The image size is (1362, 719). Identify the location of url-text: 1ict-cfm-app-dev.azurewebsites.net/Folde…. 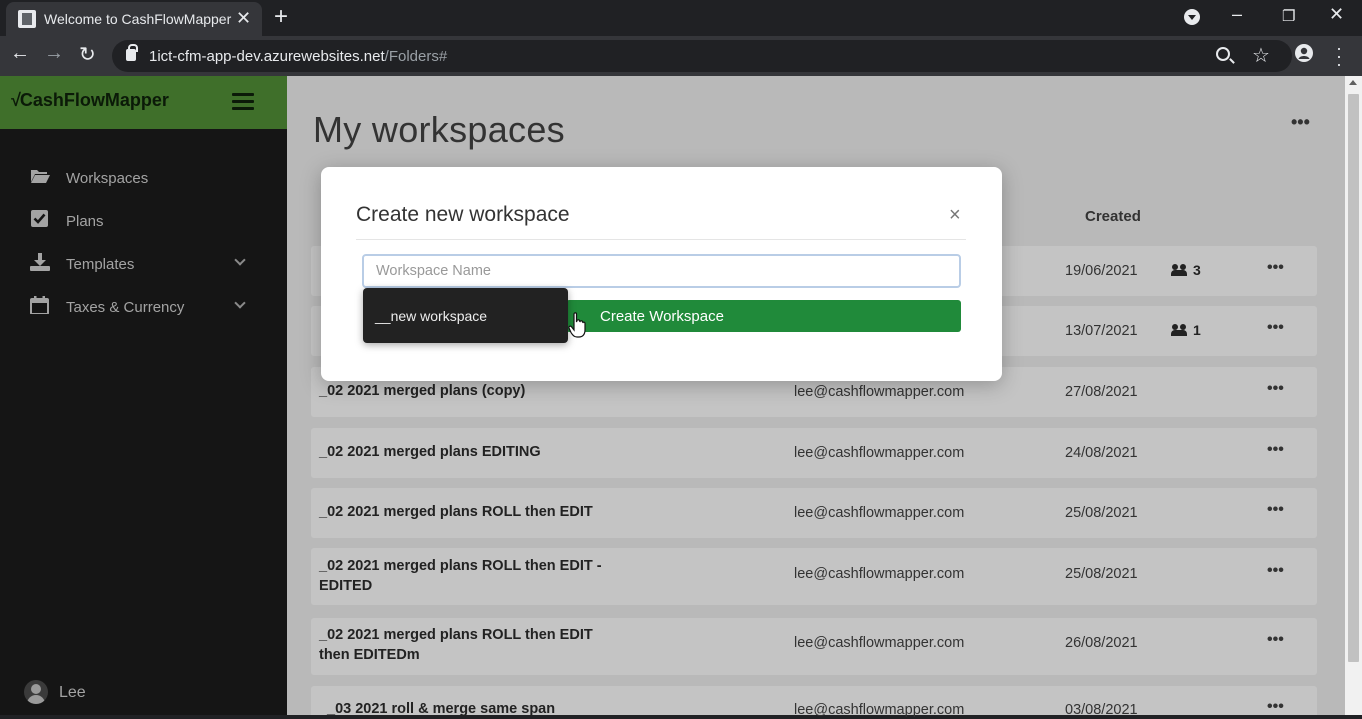
(298, 56).